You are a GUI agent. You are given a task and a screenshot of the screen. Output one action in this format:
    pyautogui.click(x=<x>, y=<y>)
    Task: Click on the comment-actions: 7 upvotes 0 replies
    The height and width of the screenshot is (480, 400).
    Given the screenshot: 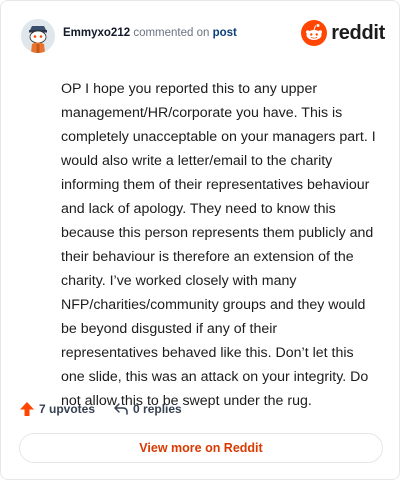 What is the action you would take?
    pyautogui.click(x=100, y=409)
    